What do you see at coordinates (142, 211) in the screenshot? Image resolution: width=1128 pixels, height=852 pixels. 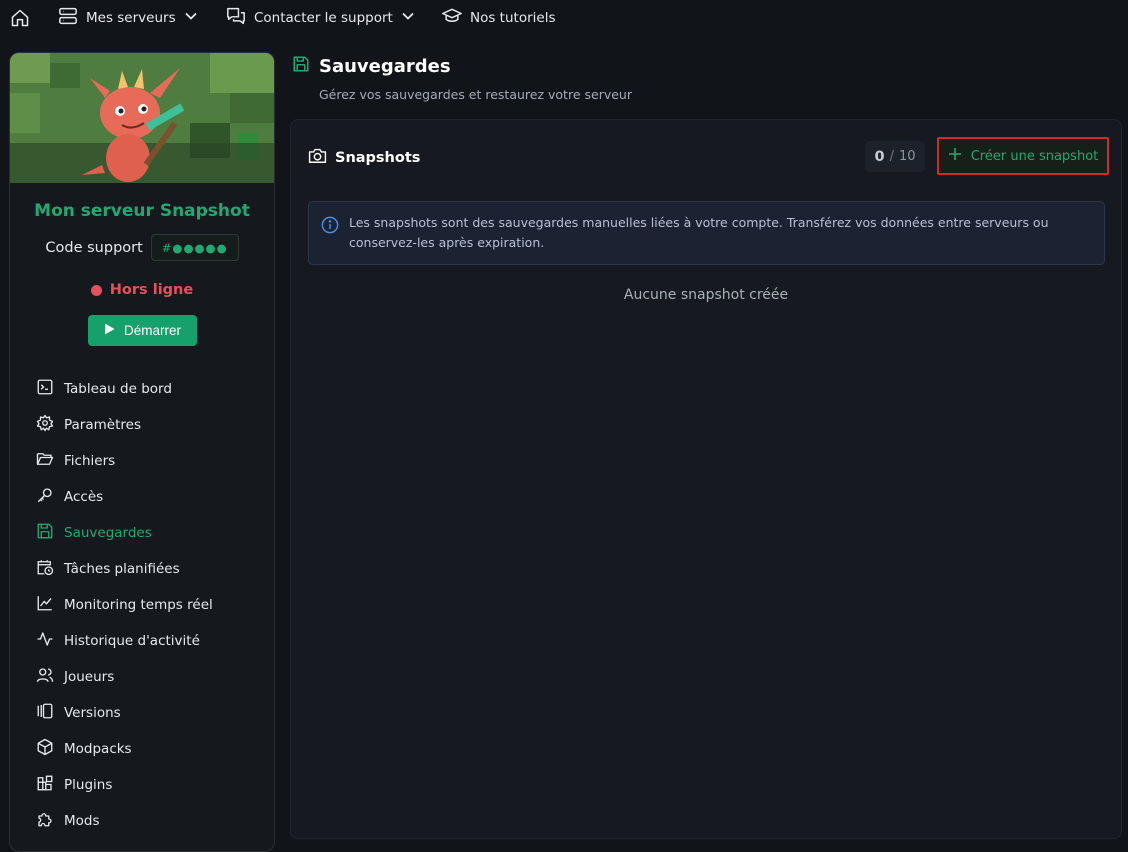 I see `server-name: Mon serveur Snapshot` at bounding box center [142, 211].